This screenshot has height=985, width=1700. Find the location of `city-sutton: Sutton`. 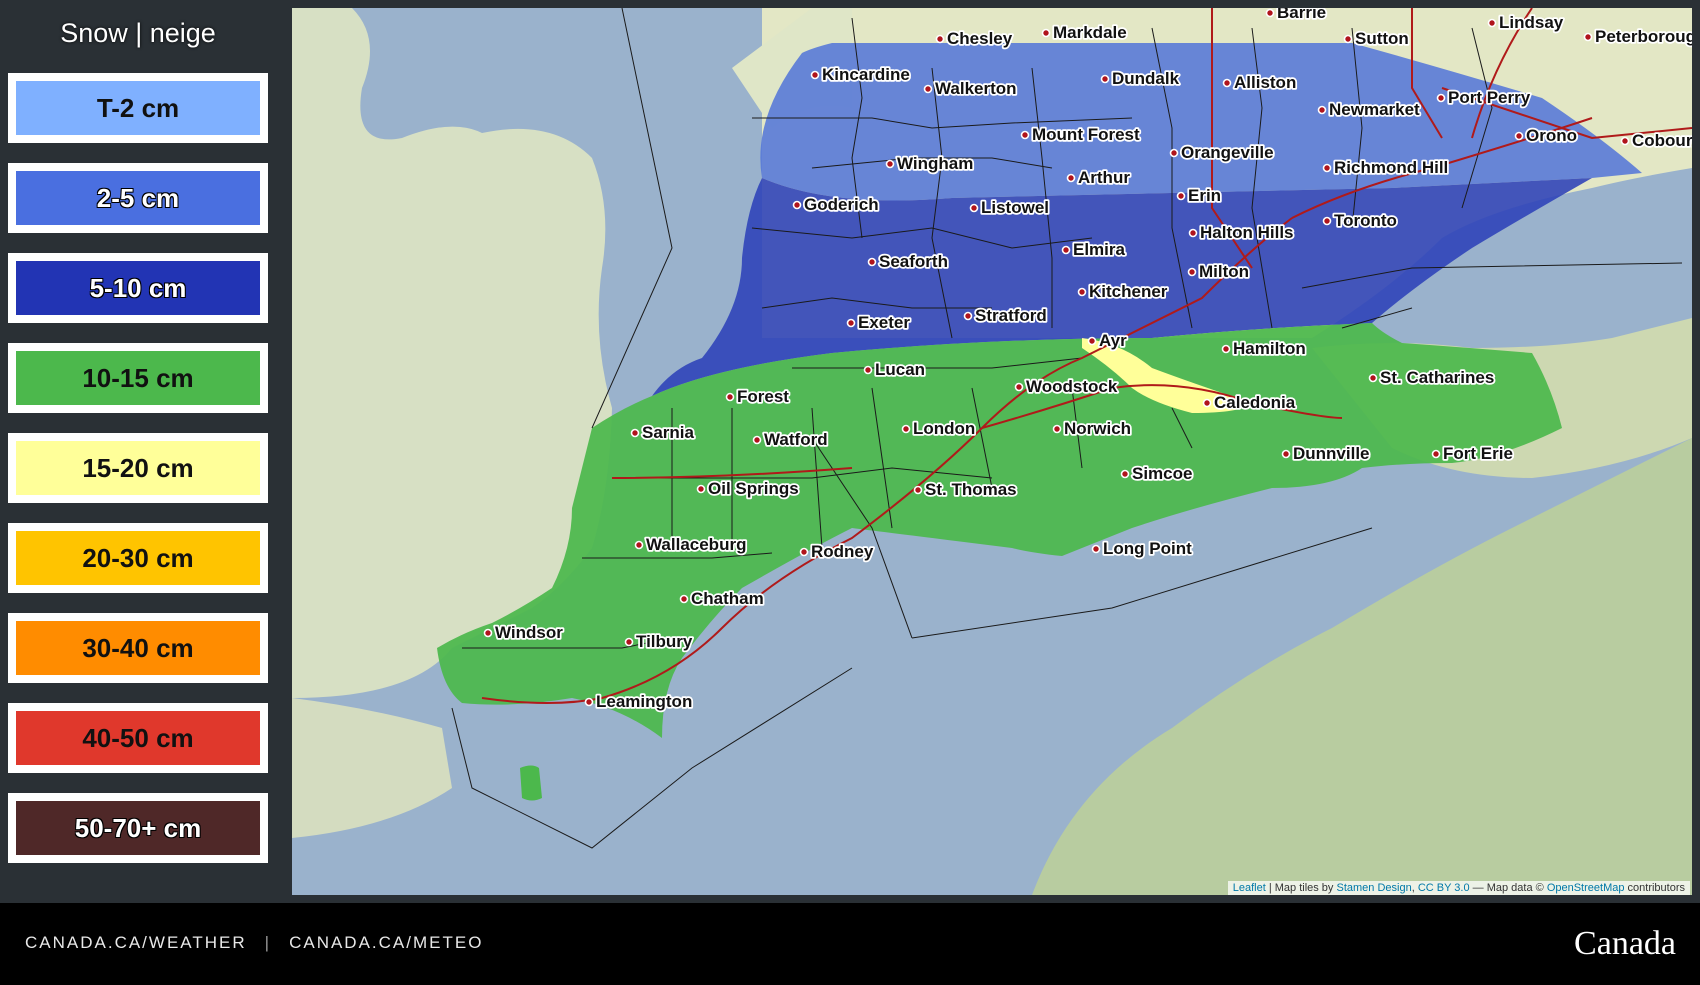

city-sutton: Sutton is located at coordinates (1377, 38).